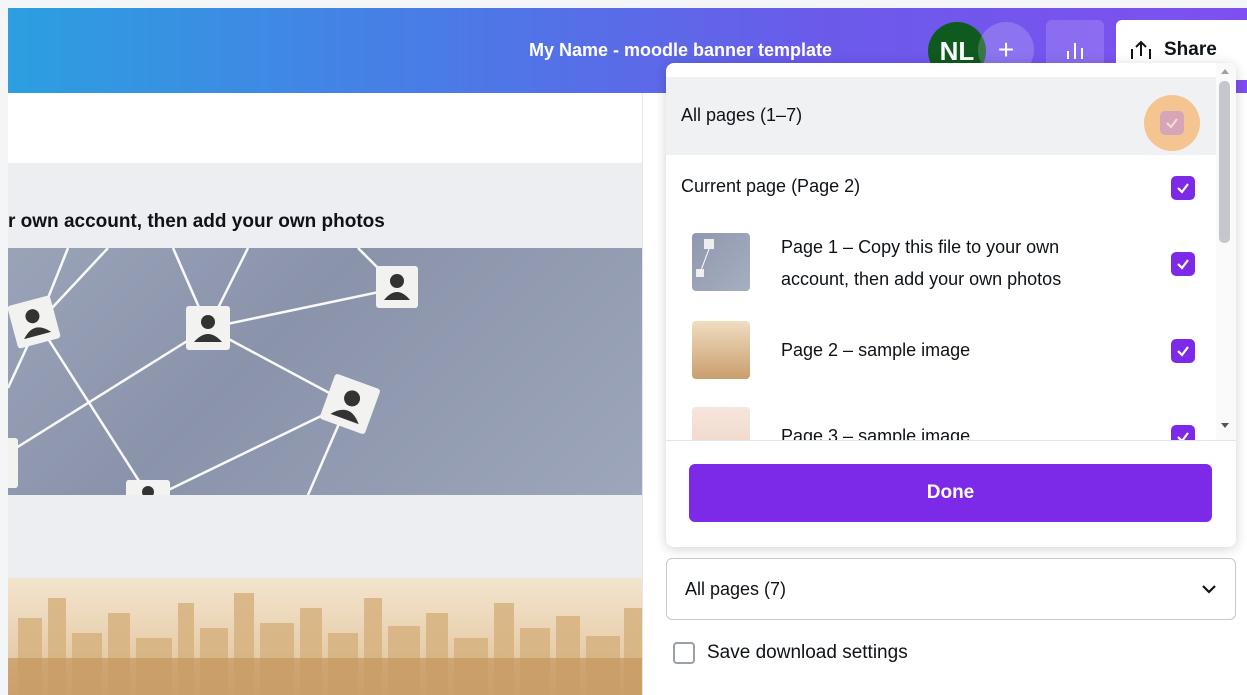  I want to click on save-download-settings-row: Save download settings, so click(790, 653).